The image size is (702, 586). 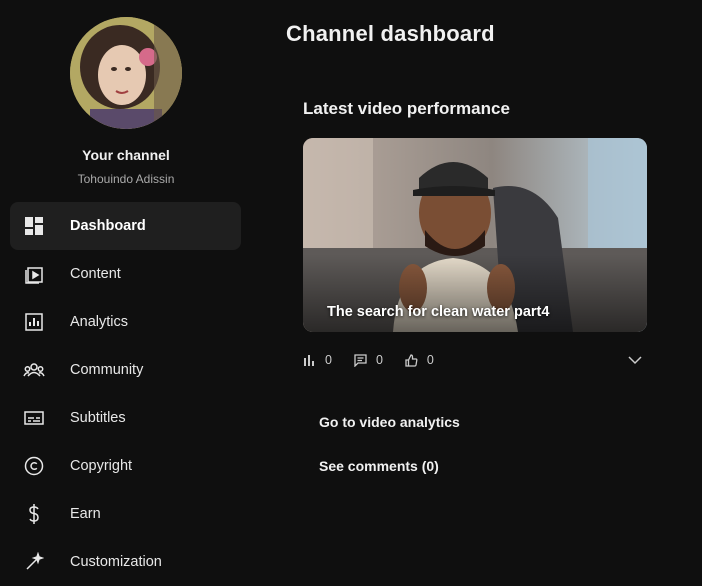 I want to click on section-title: Latest video performance, so click(x=406, y=108).